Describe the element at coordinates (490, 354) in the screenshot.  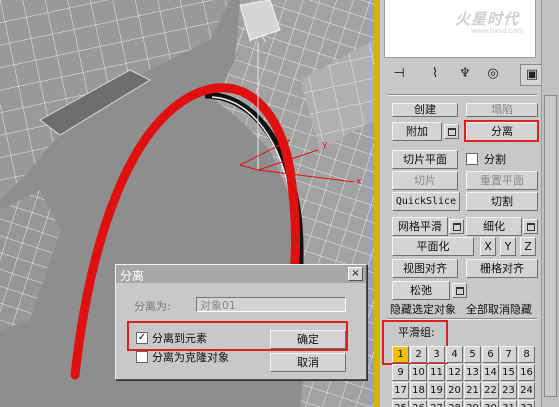
I see `smoothing-group-button: 6` at that location.